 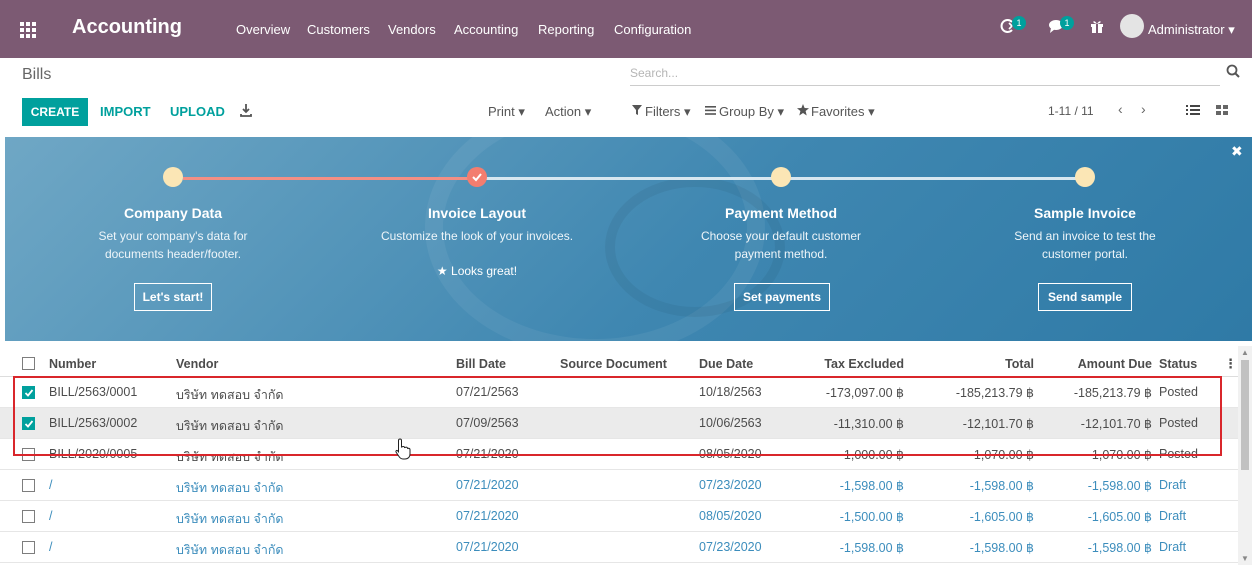 What do you see at coordinates (710, 110) in the screenshot?
I see `group-by-icon` at bounding box center [710, 110].